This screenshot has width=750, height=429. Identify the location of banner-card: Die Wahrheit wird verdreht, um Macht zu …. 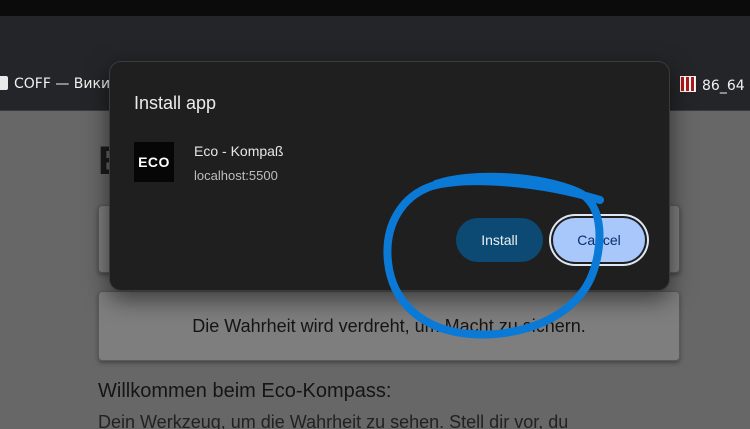
(389, 326).